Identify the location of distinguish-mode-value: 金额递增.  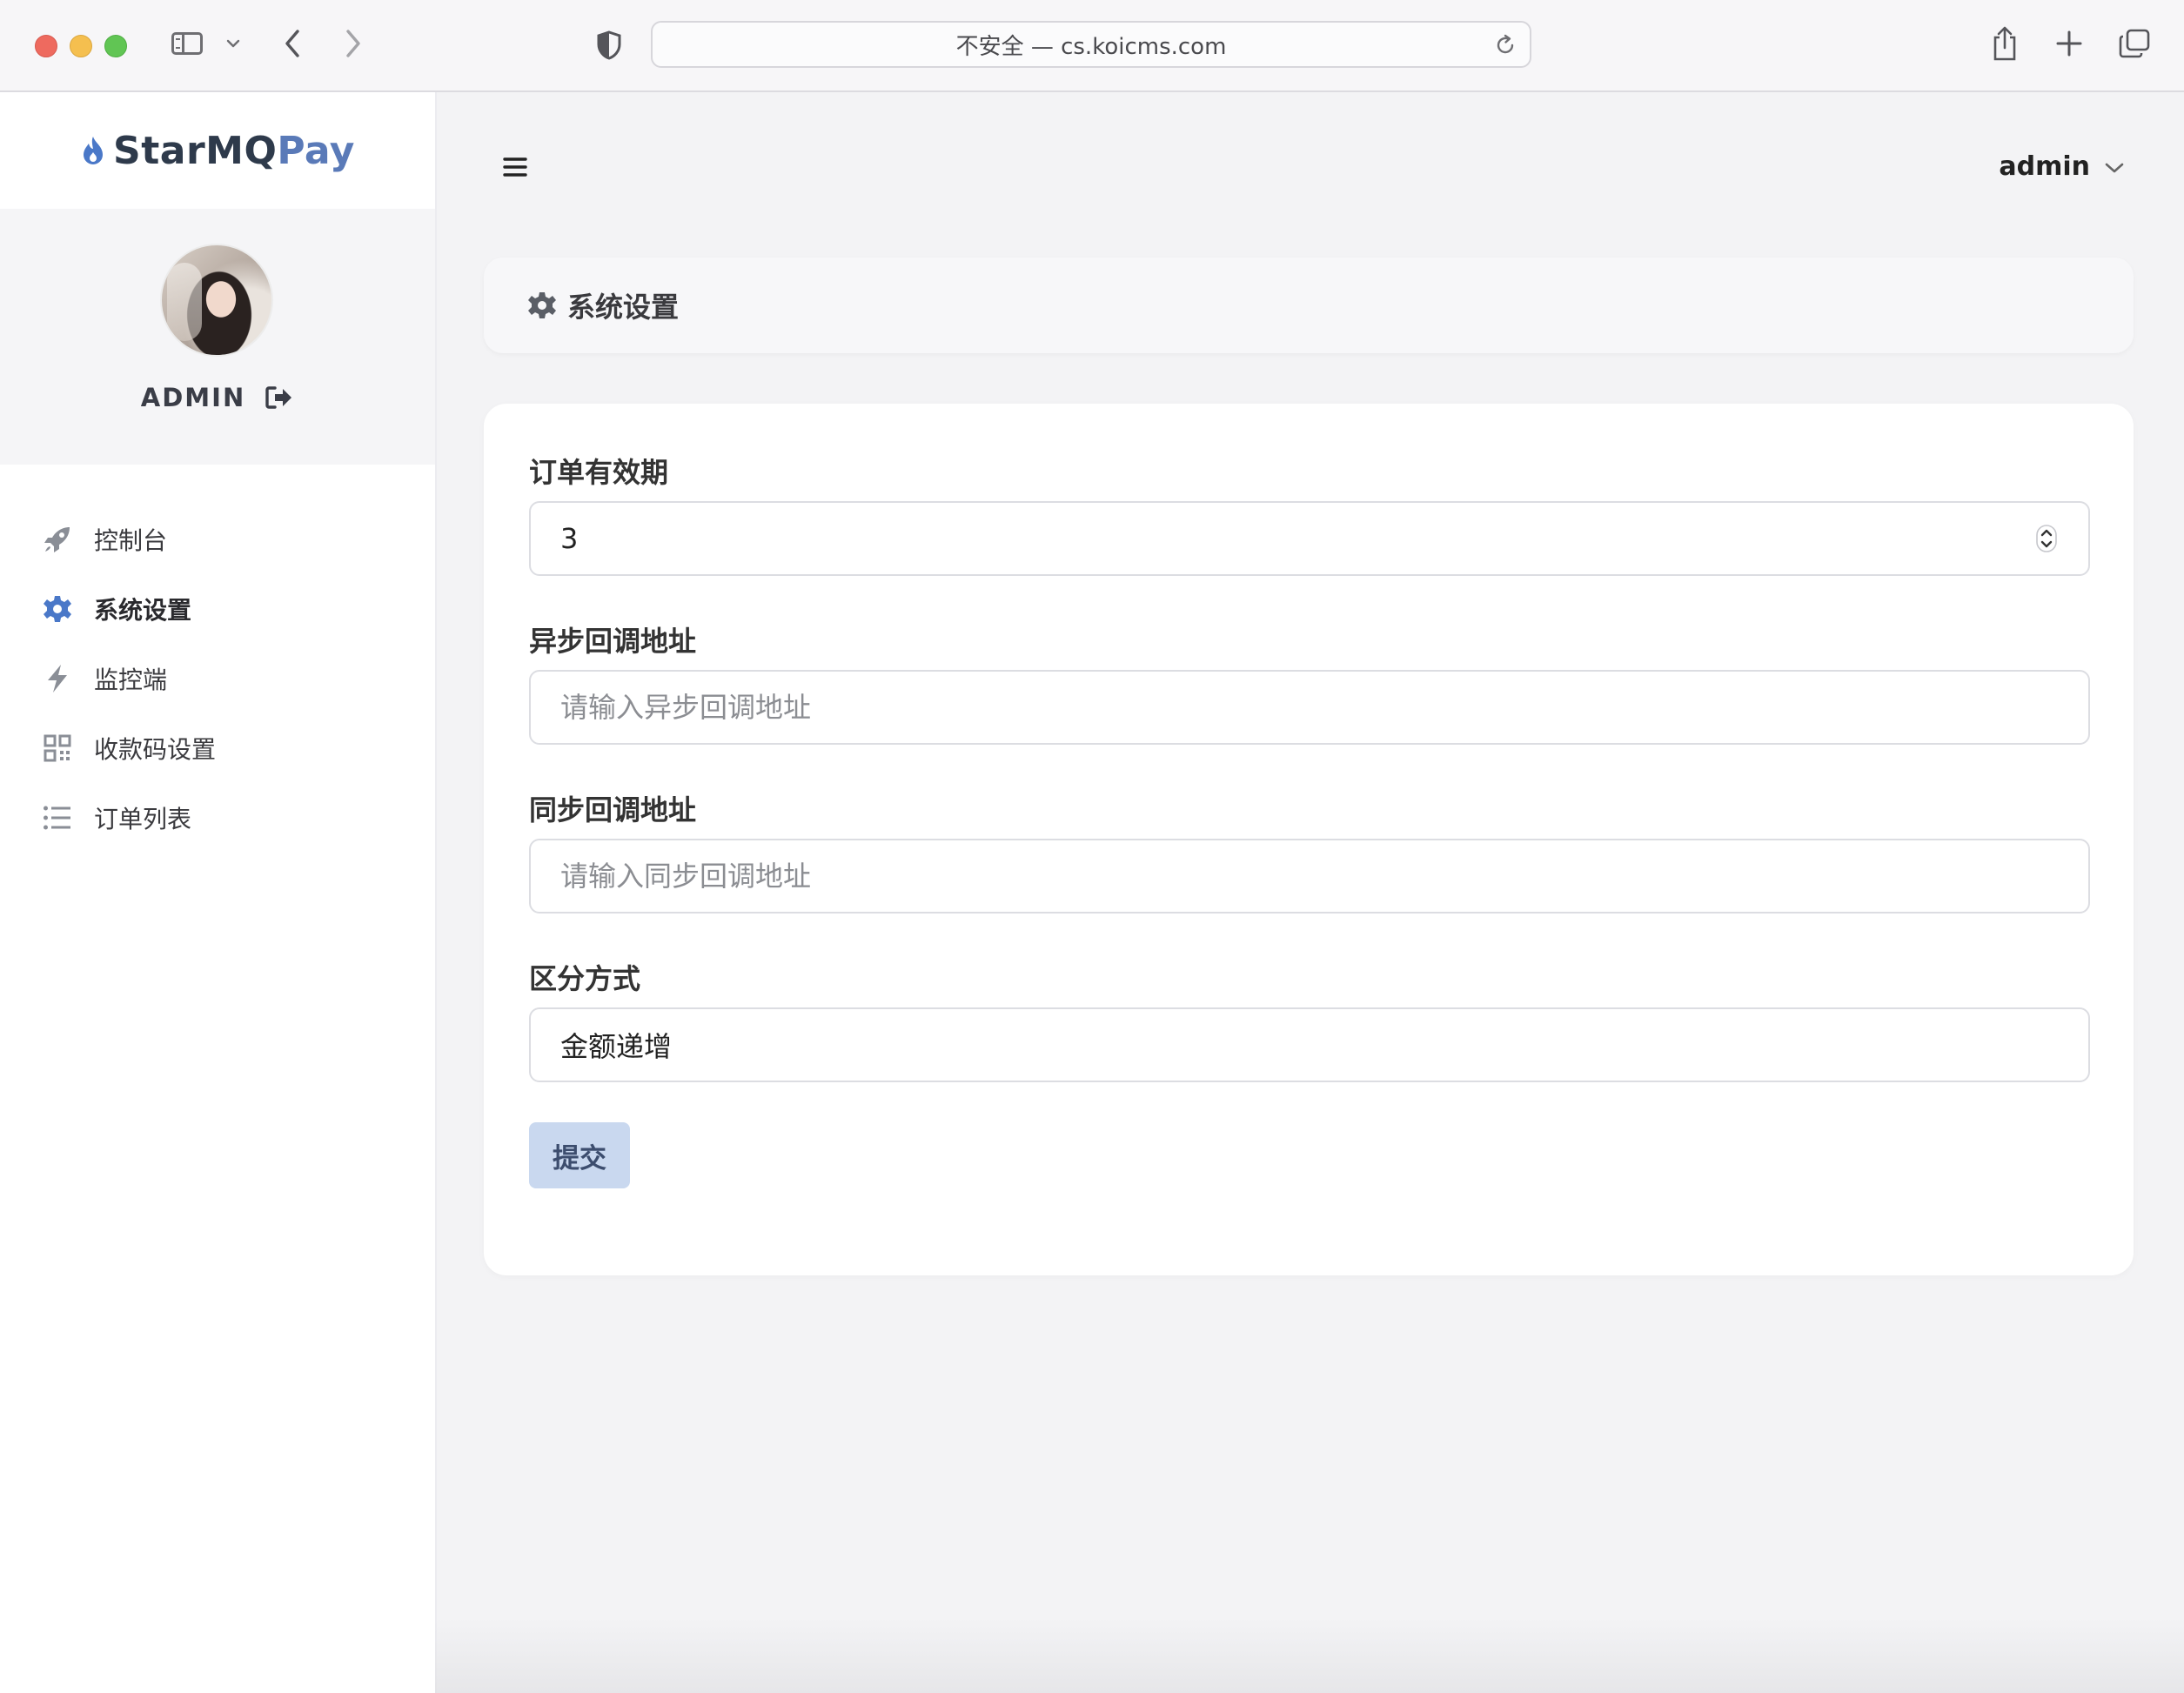
(616, 1046).